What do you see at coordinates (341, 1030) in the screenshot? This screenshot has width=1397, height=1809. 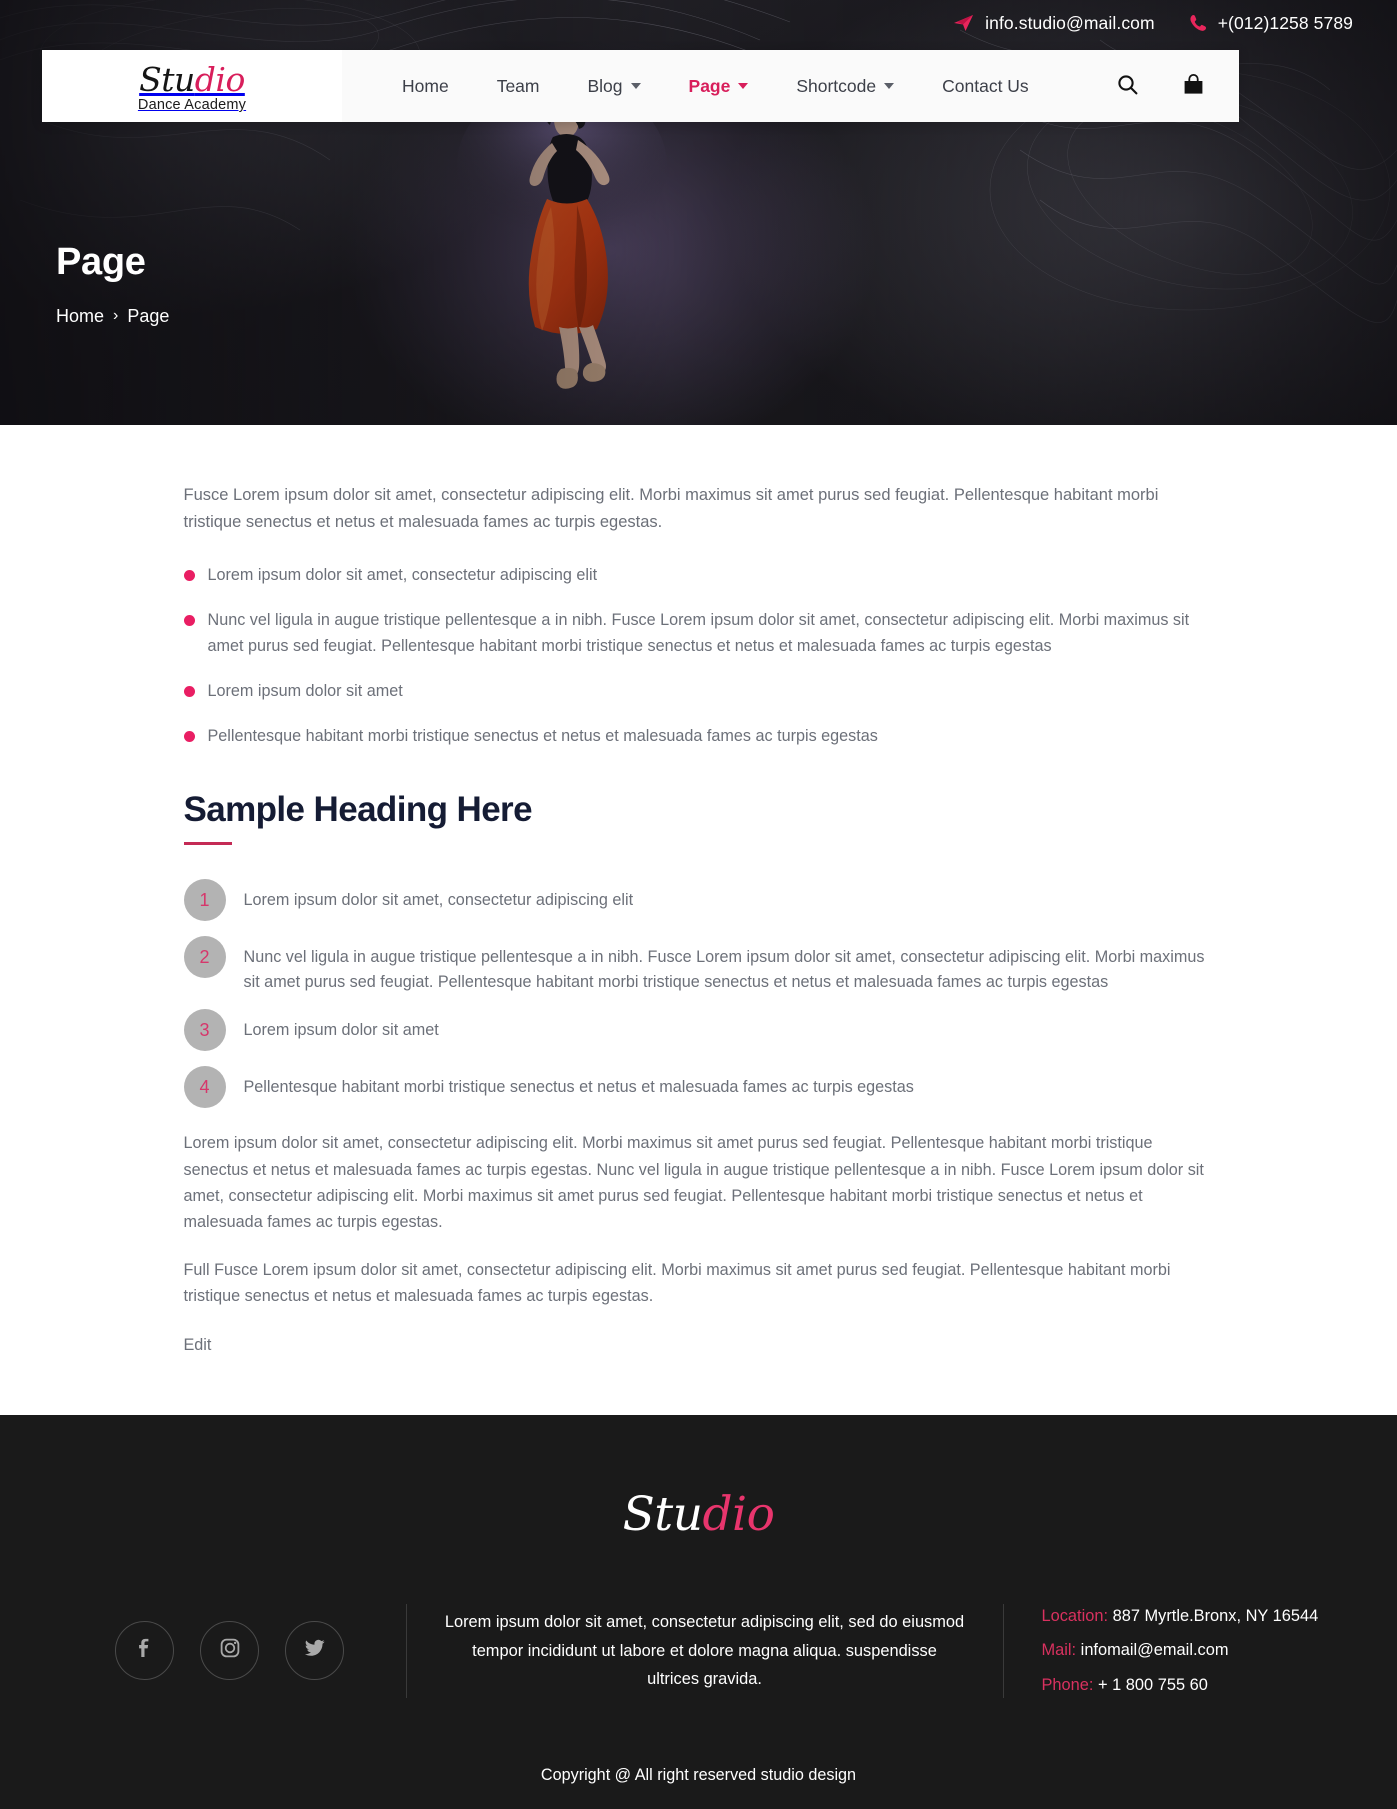 I see `list-item-text: Lorem ipsum dolor sit amet` at bounding box center [341, 1030].